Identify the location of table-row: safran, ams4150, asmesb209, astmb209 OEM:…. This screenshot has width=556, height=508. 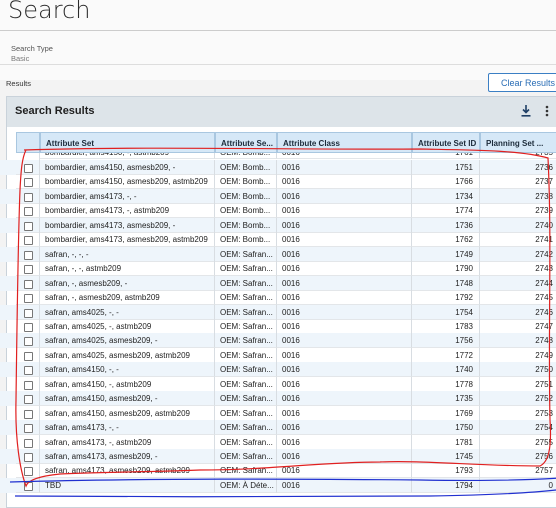
(278, 413).